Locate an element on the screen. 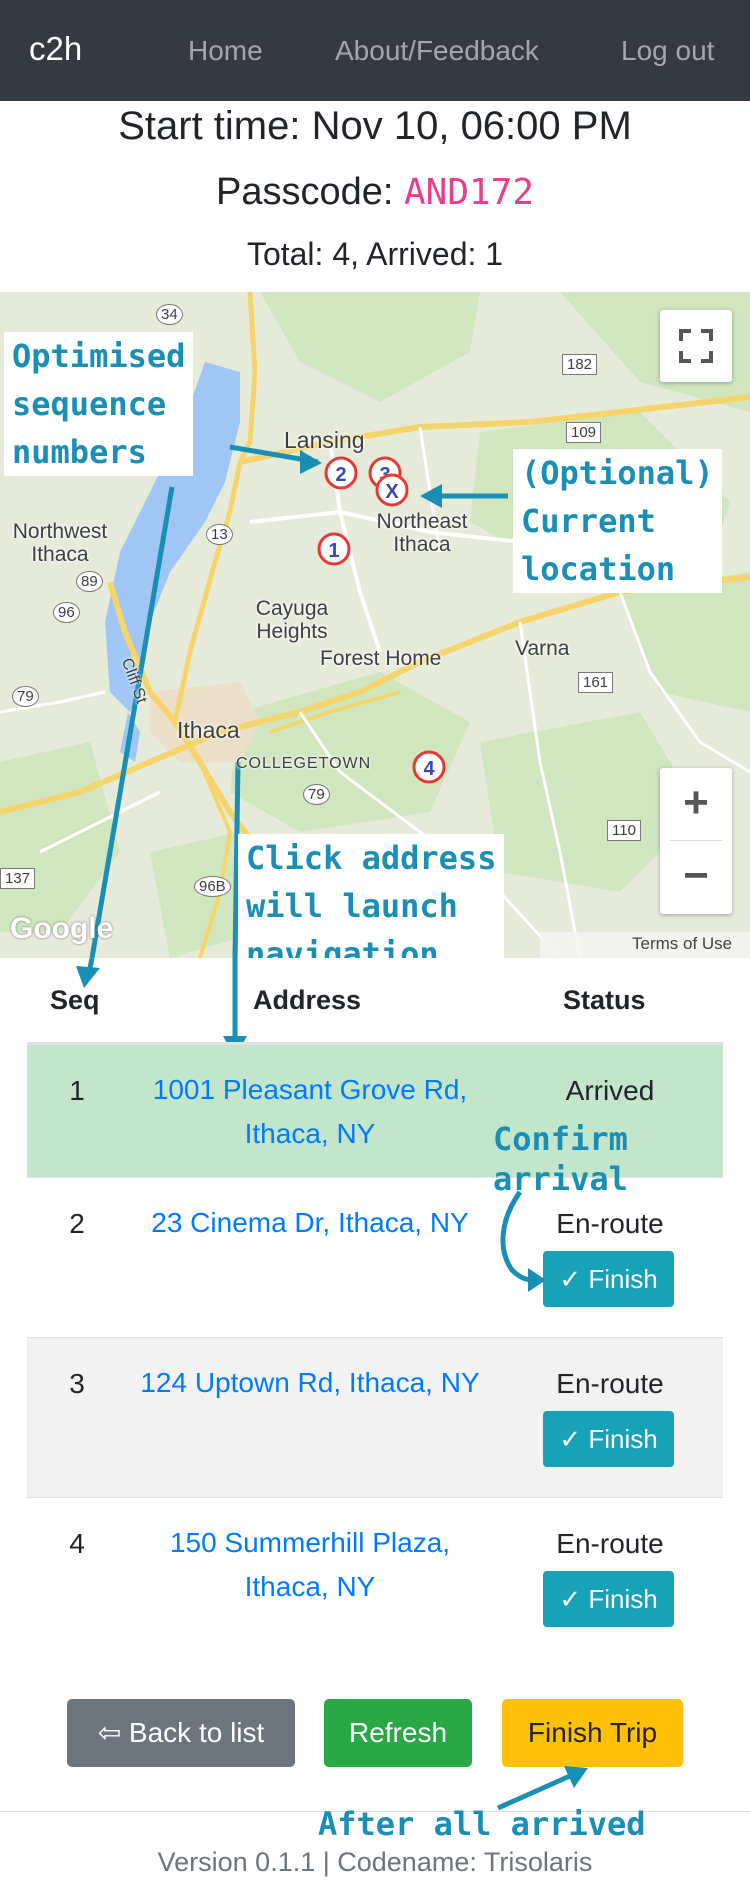  row-3-finish-button: ✓ Finish is located at coordinates (608, 1439).